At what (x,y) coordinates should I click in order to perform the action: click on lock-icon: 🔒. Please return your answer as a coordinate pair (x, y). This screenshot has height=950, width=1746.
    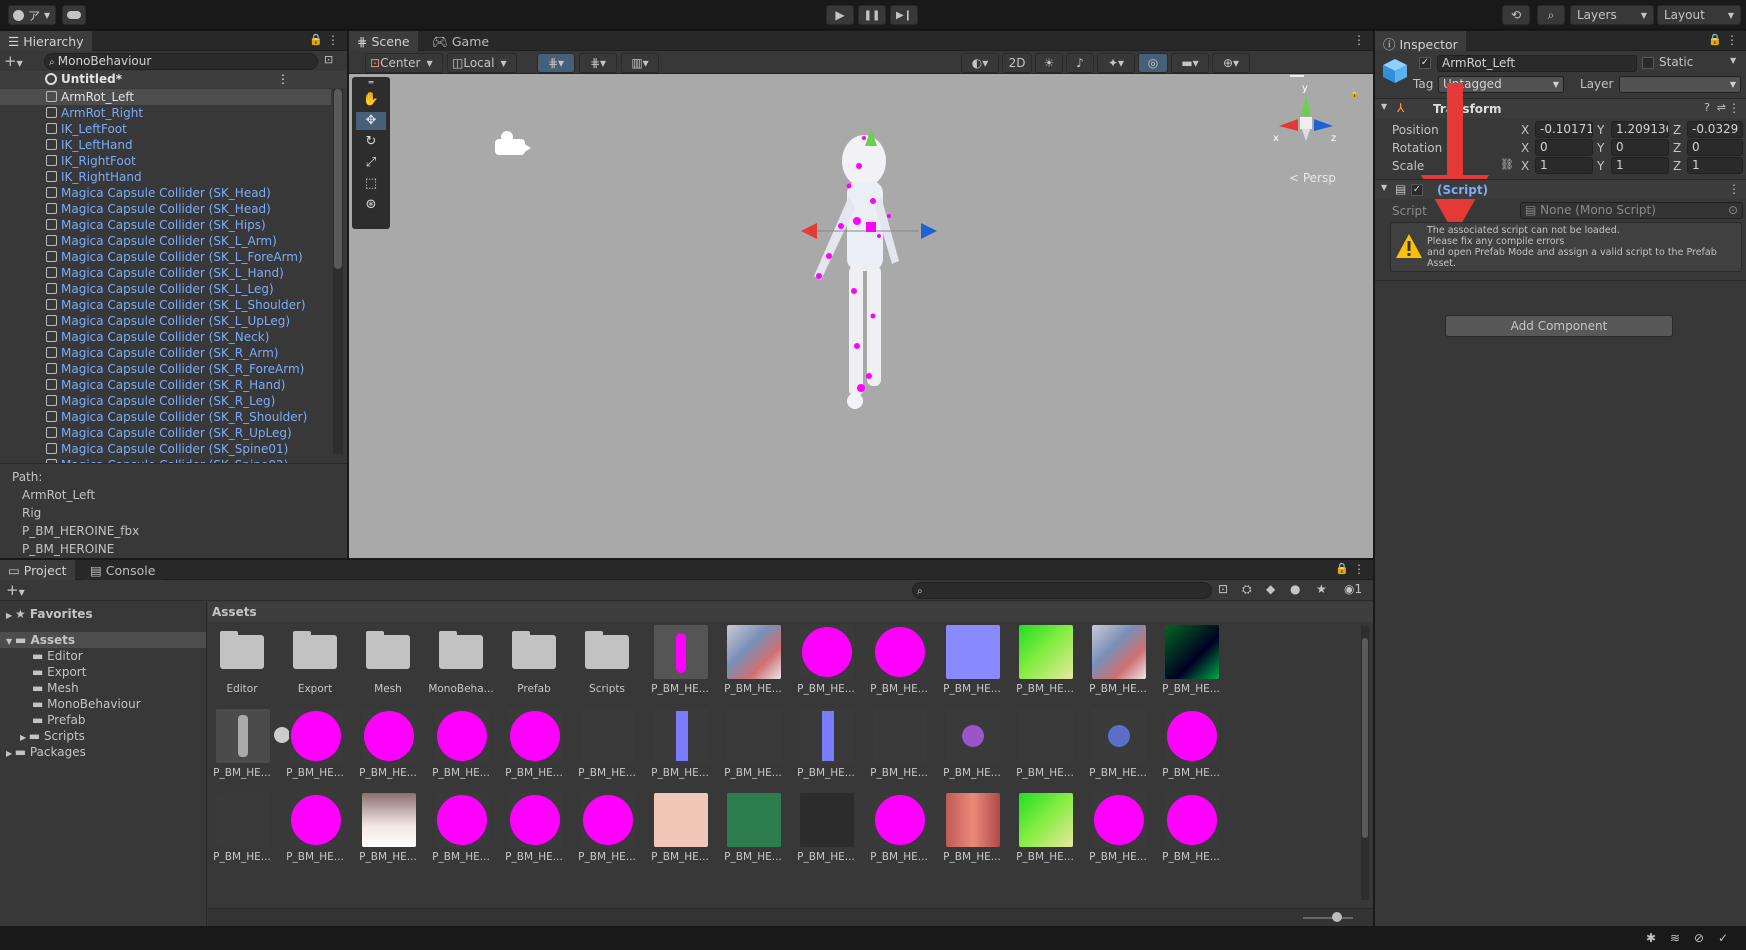
    Looking at the image, I should click on (1342, 568).